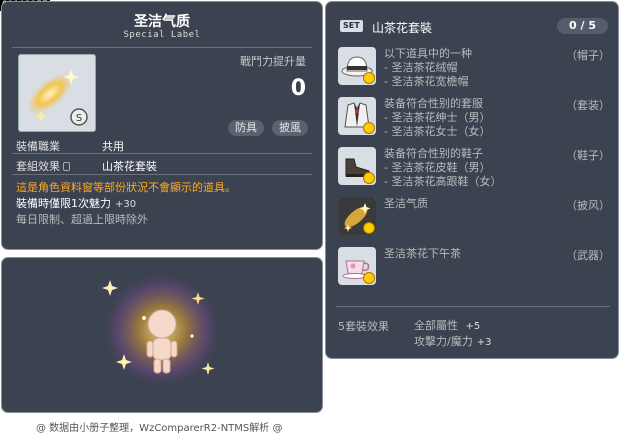 This screenshot has width=622, height=434. Describe the element at coordinates (159, 428) in the screenshot. I see `credit-line: @ 数据由小册子整理，WzComparerR2-NTMS解析 @` at that location.